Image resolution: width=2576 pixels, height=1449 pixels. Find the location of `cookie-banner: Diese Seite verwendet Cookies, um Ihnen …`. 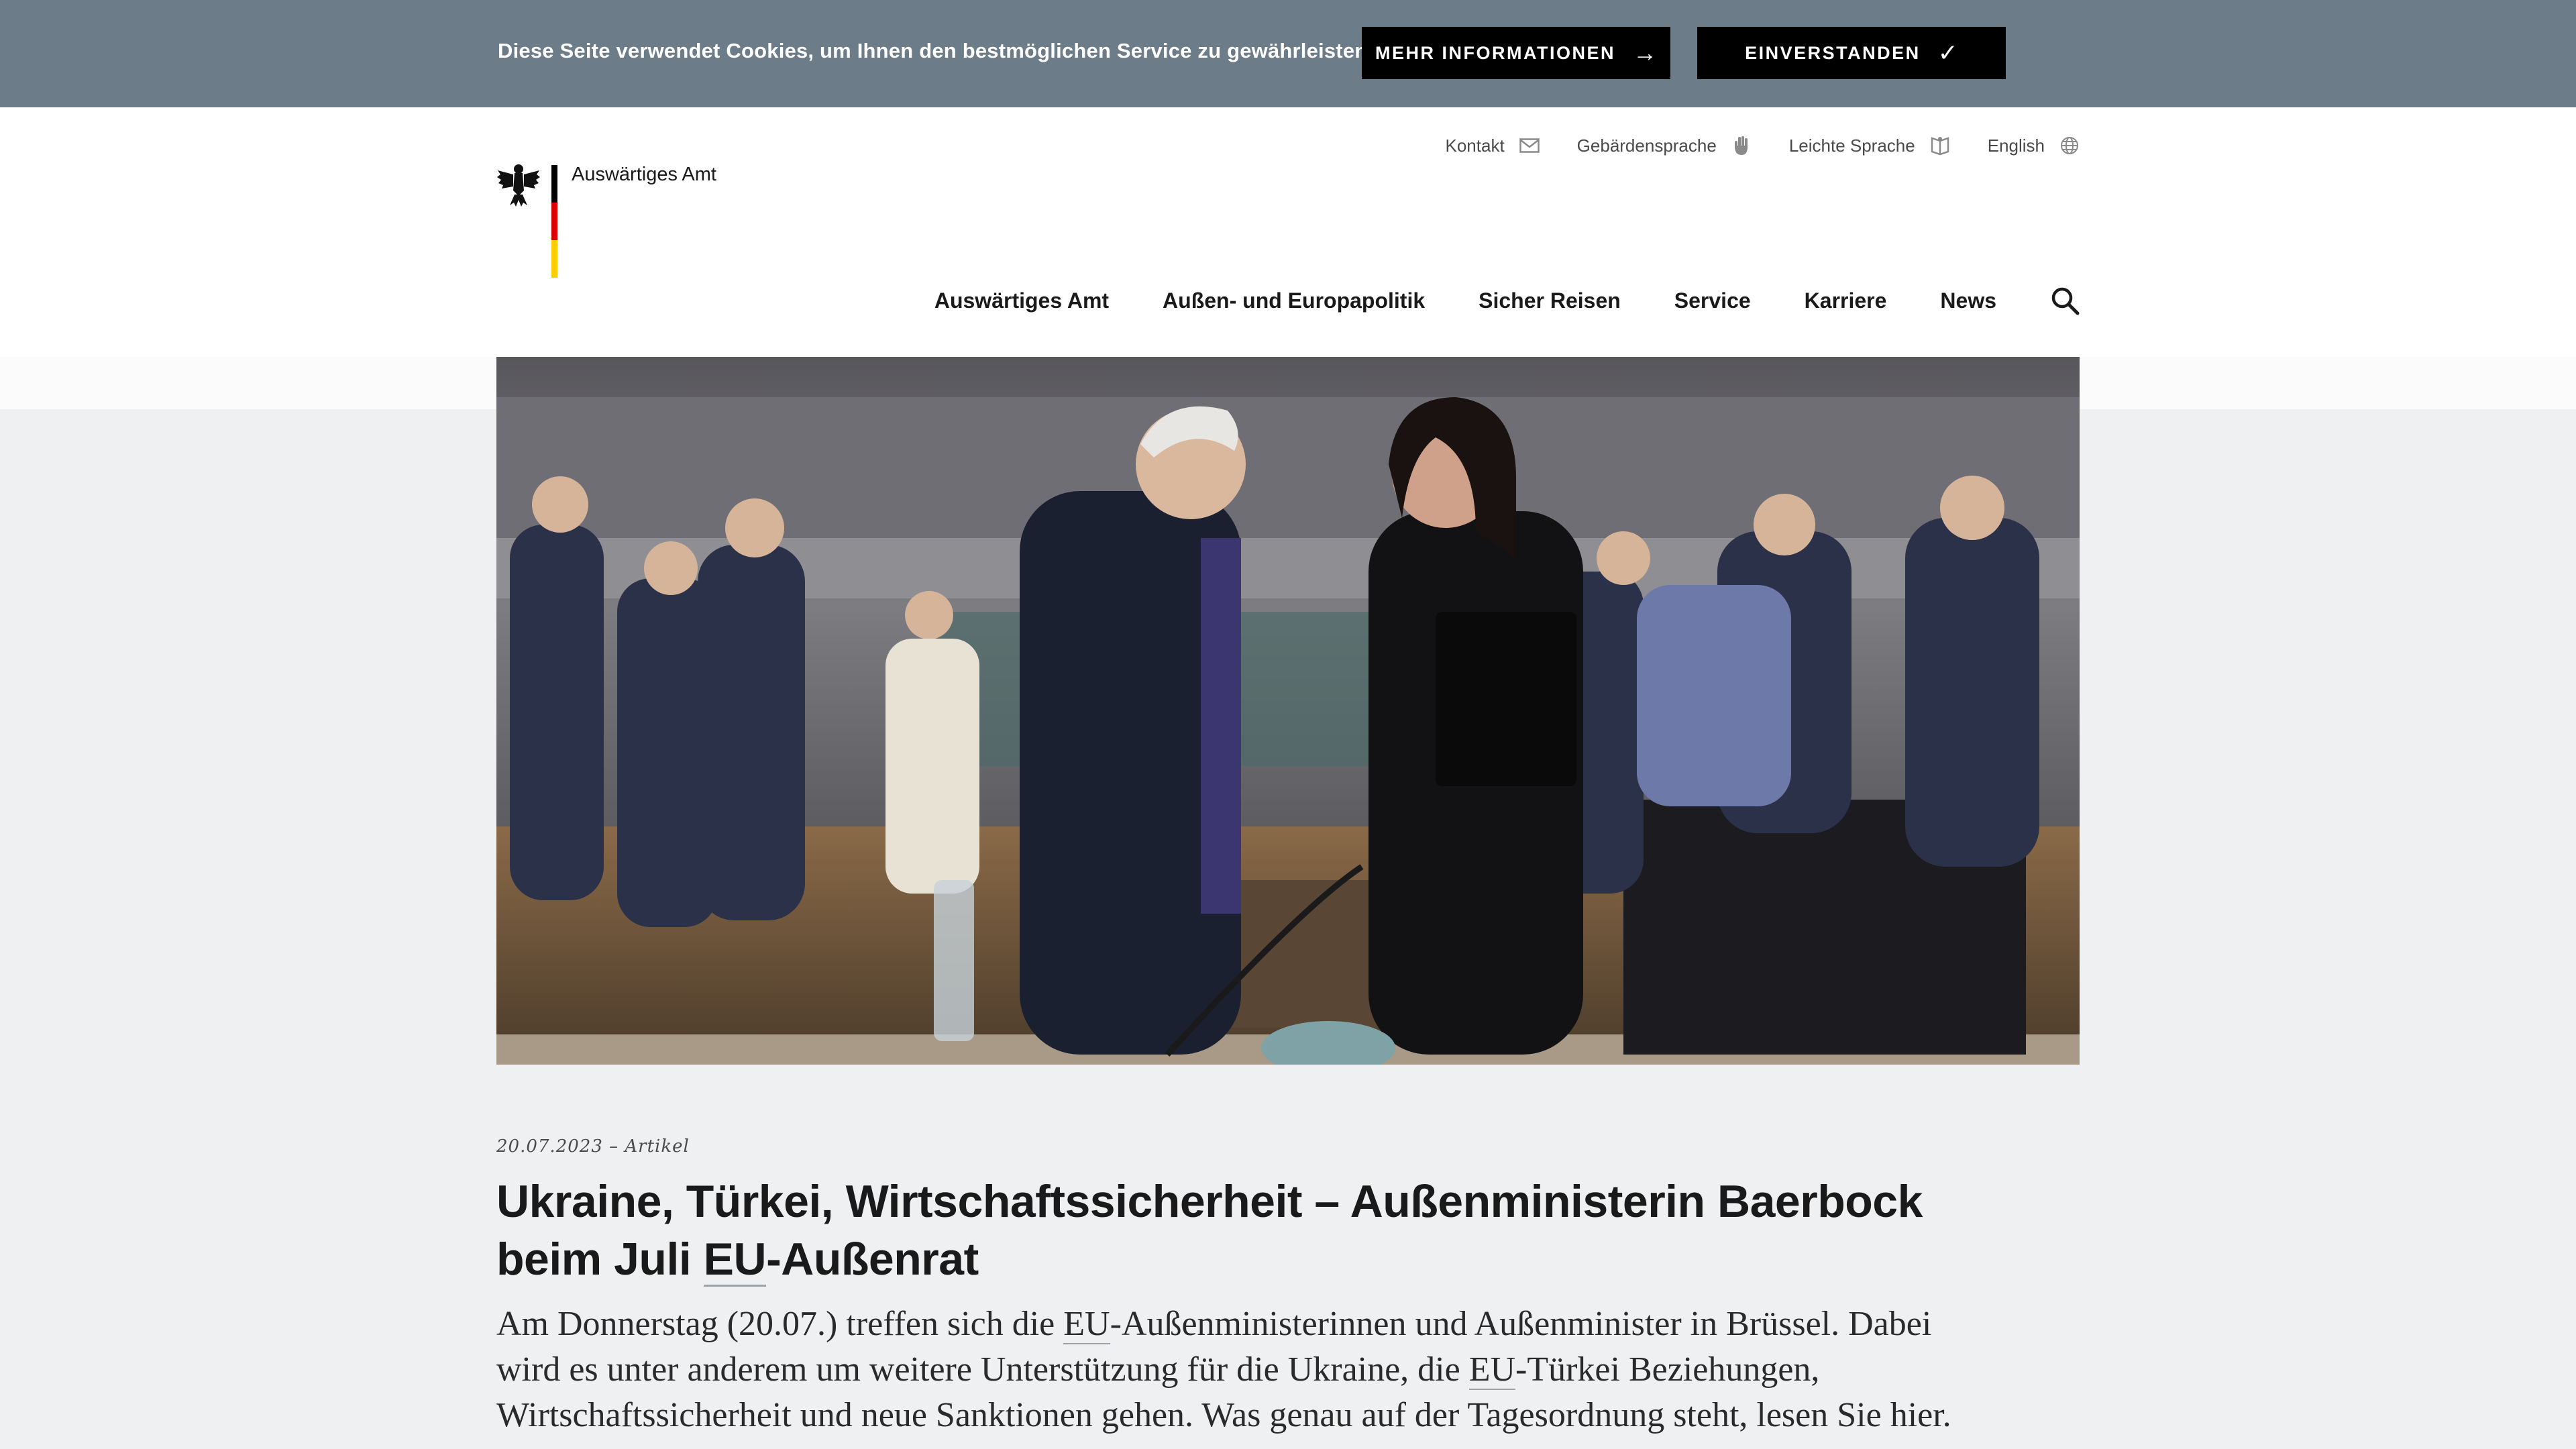

cookie-banner: Diese Seite verwendet Cookies, um Ihnen … is located at coordinates (1288, 53).